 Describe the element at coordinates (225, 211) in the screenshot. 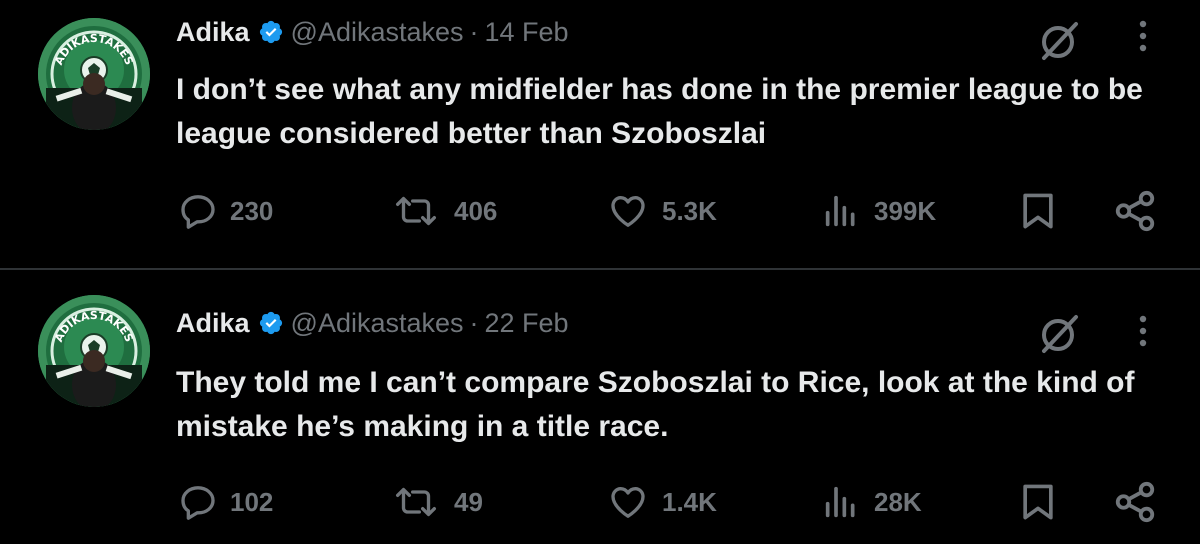

I see `reply-button: 230` at that location.